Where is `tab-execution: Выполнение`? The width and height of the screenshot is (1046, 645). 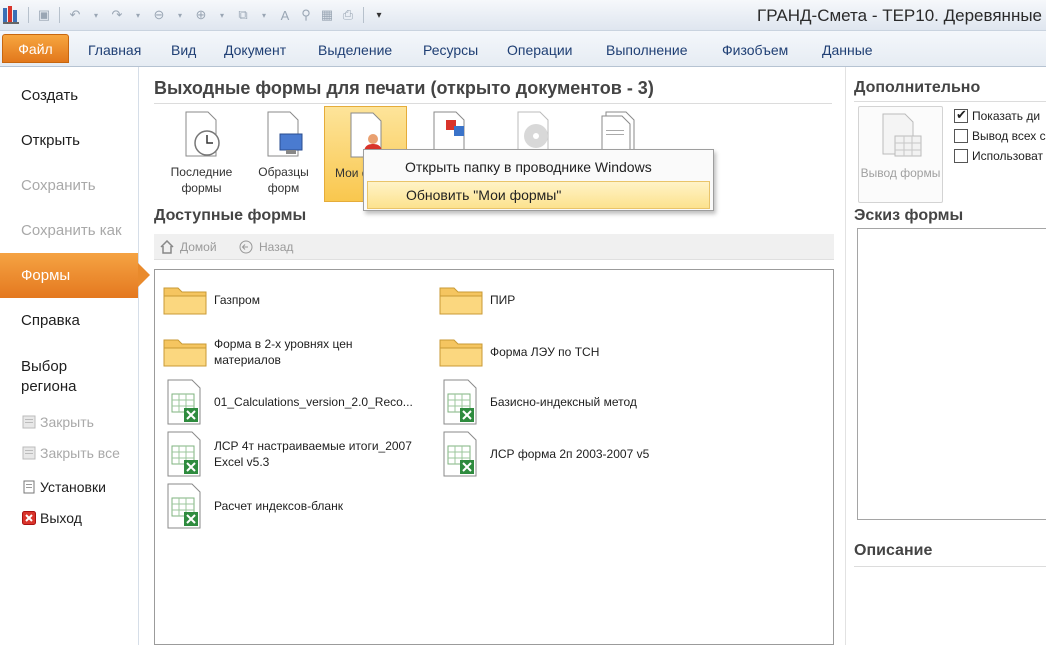 tab-execution: Выполнение is located at coordinates (646, 50).